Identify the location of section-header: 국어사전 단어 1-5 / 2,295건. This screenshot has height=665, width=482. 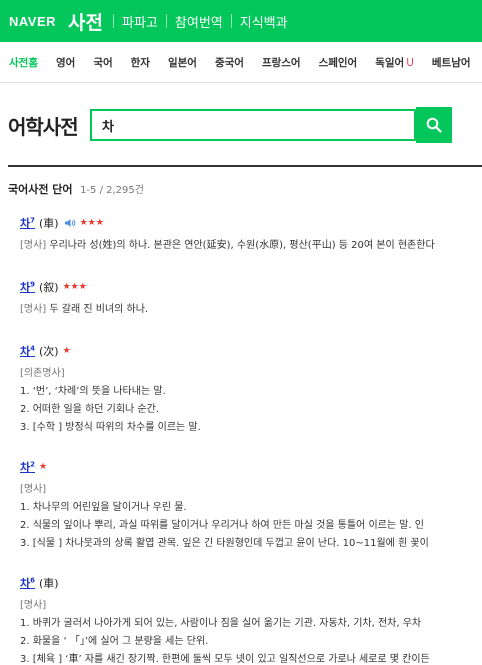
(245, 189).